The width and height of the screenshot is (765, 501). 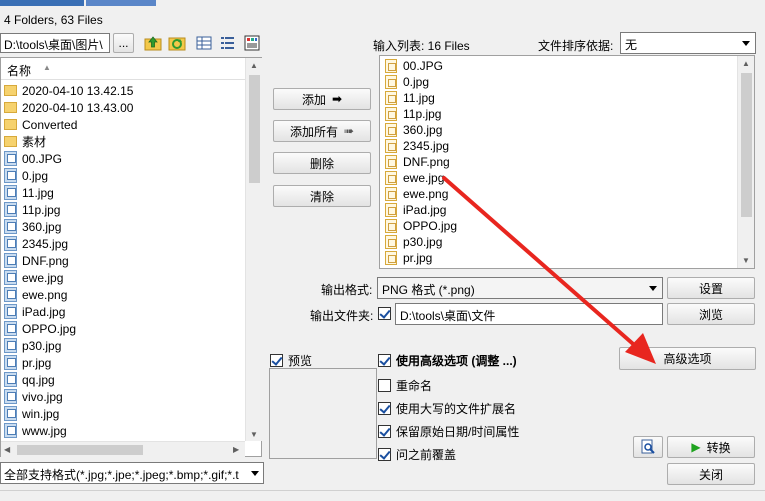 I want to click on file-row: ewe.jpg, so click(x=33, y=277).